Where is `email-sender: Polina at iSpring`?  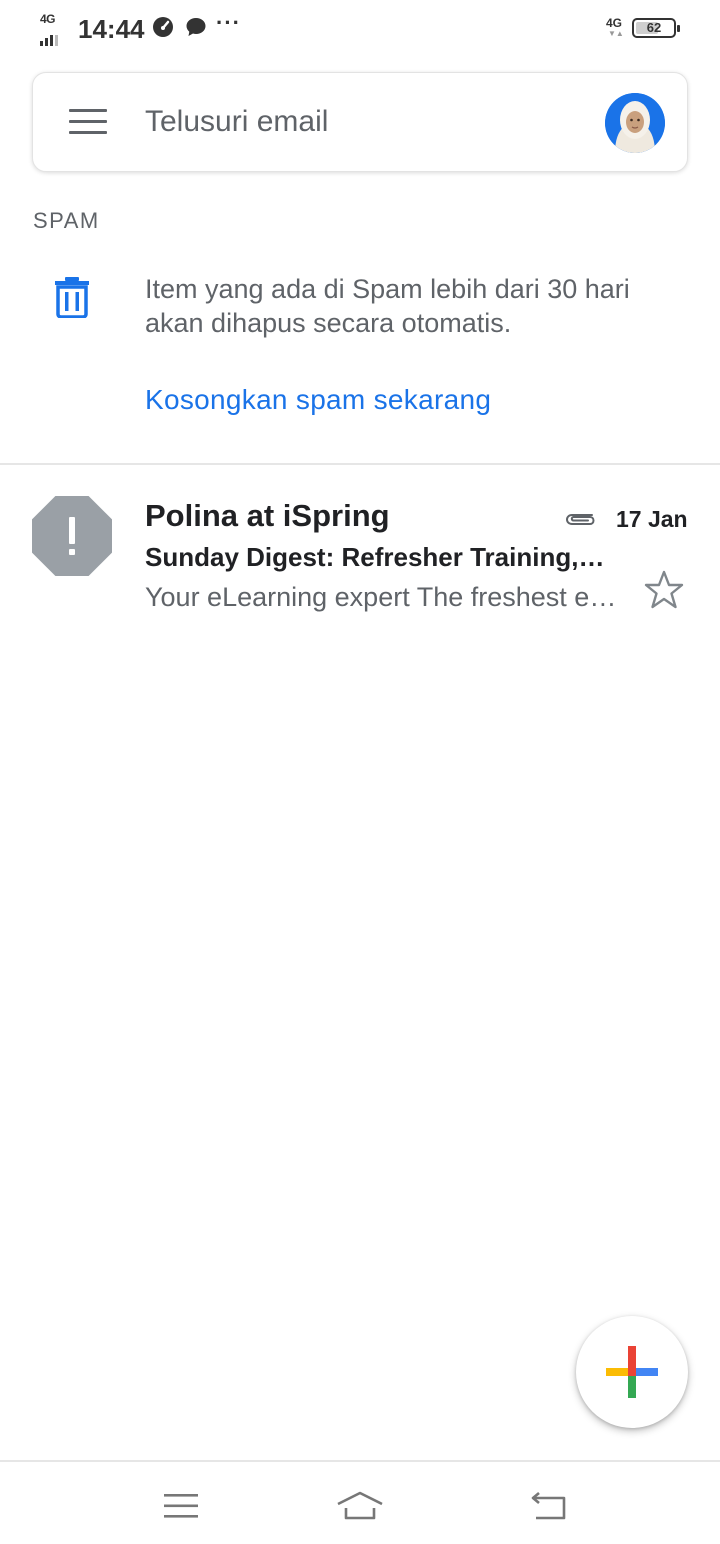 email-sender: Polina at iSpring is located at coordinates (267, 515).